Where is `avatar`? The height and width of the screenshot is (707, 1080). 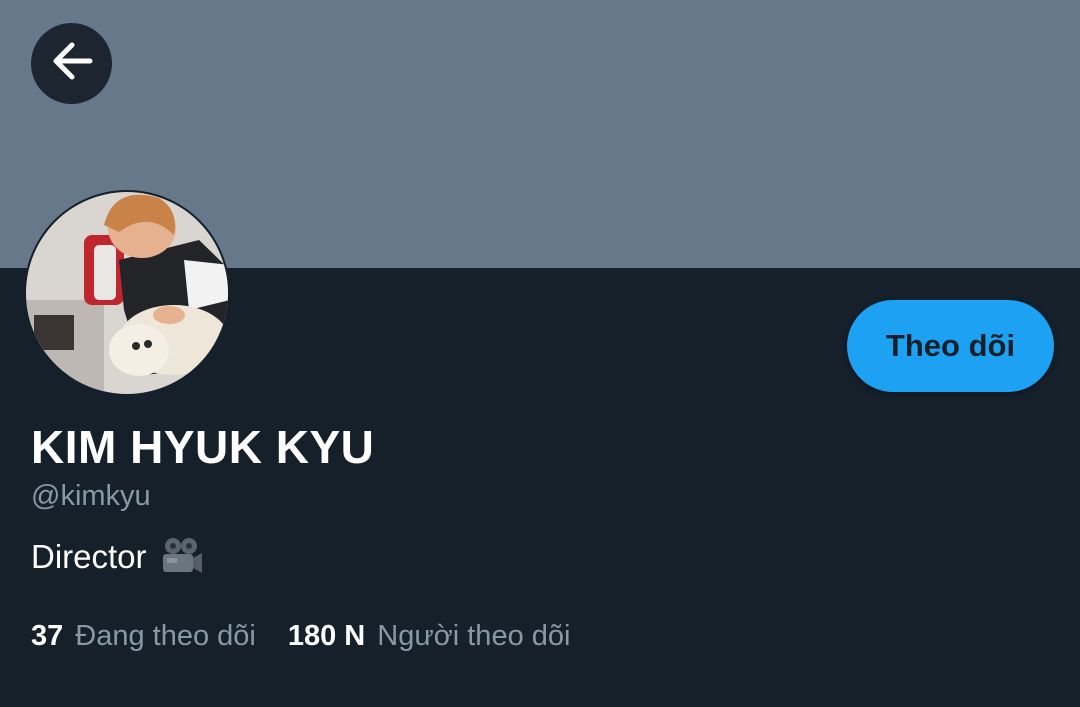 avatar is located at coordinates (127, 293).